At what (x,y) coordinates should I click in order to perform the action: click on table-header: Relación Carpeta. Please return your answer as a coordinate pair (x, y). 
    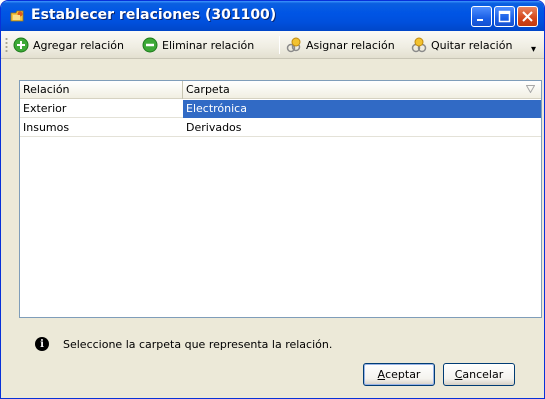
    Looking at the image, I should click on (280, 90).